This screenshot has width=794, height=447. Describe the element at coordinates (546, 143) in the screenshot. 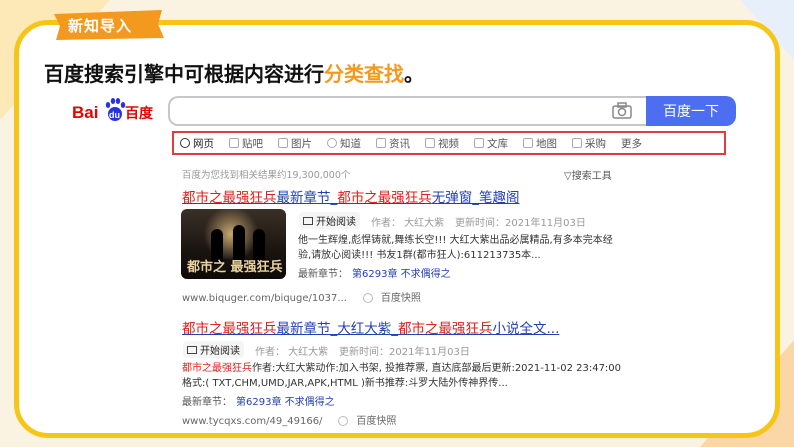

I see `tab-label: 地图` at that location.